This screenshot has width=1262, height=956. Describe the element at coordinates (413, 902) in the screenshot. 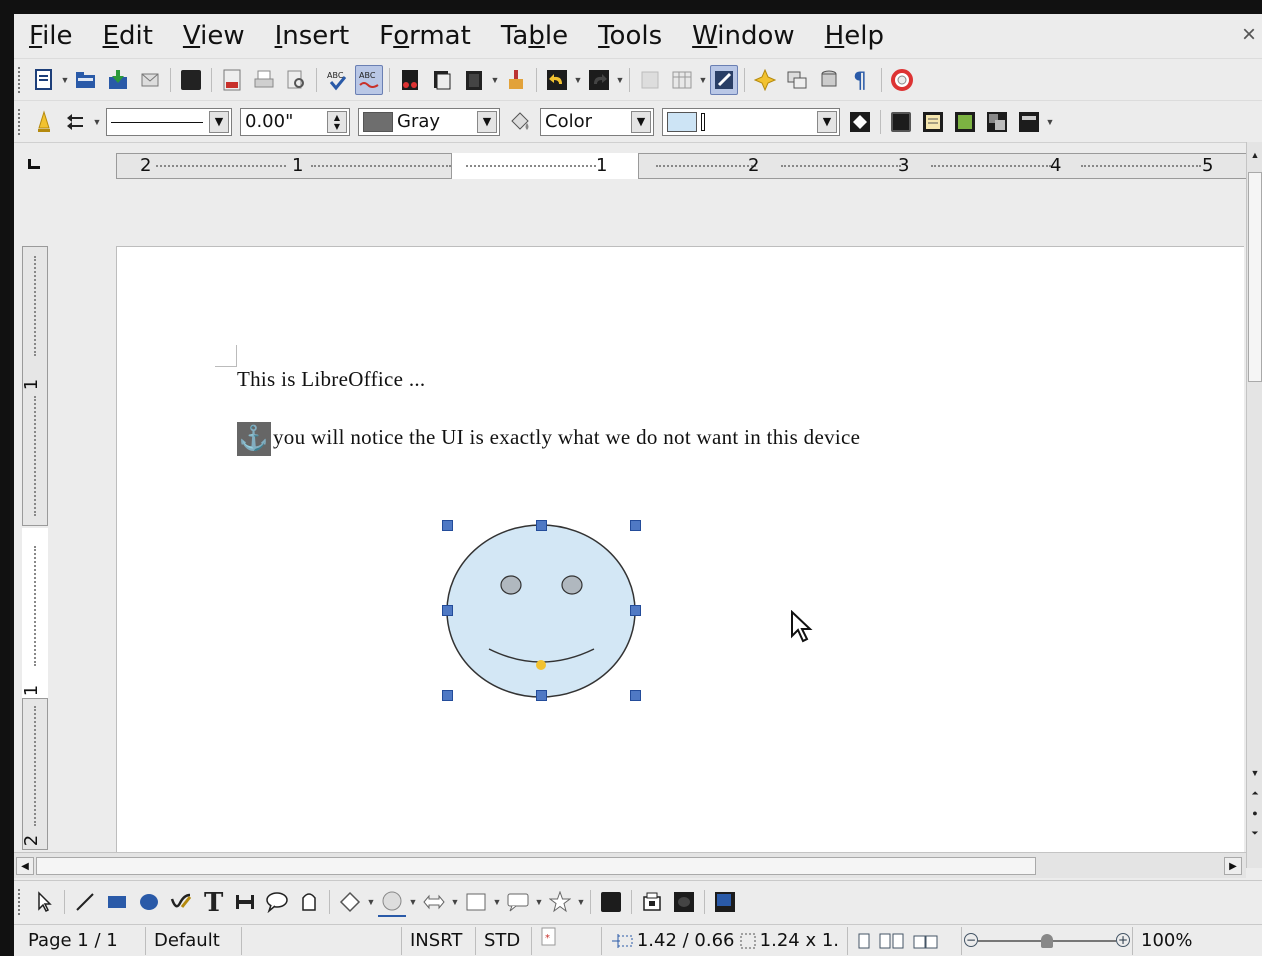

I see `symbol-shapes-dropdown-icon: ▼` at that location.